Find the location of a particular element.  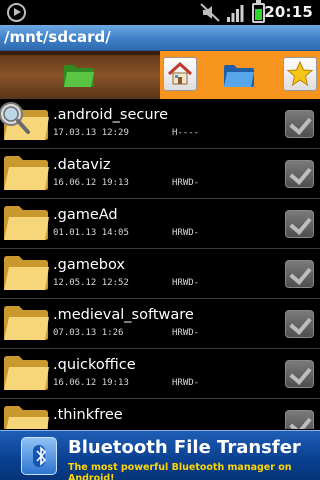

list-item: .android_secure 17.03.13 12:29 H---- is located at coordinates (160, 124).